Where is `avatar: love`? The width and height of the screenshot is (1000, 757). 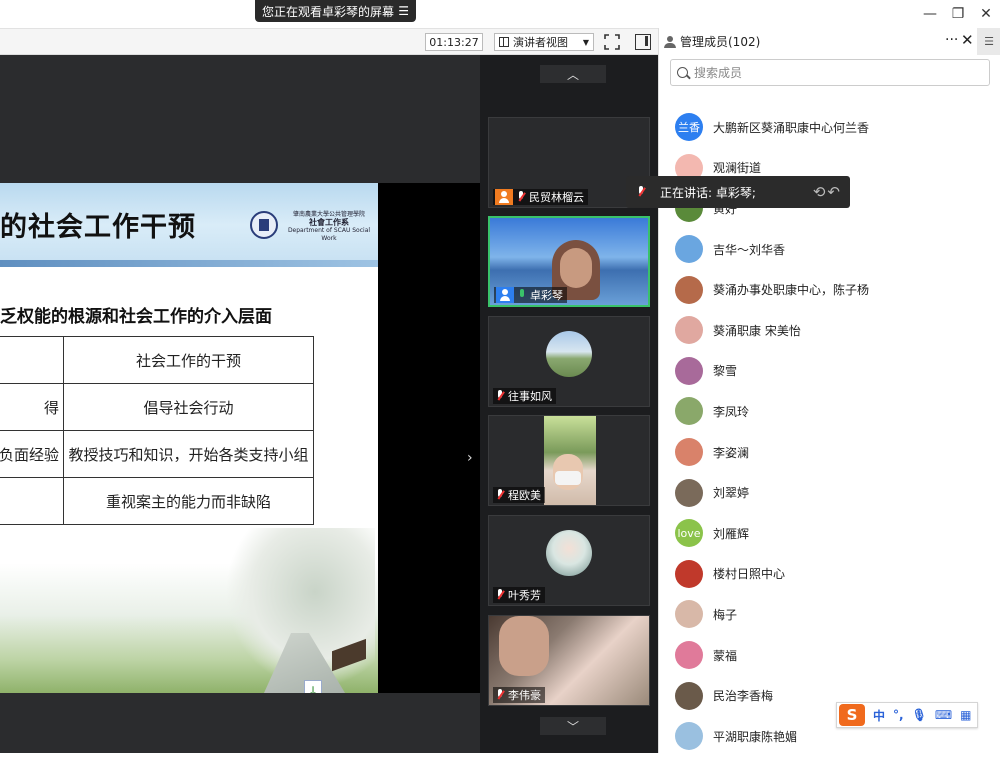
avatar: love is located at coordinates (689, 533).